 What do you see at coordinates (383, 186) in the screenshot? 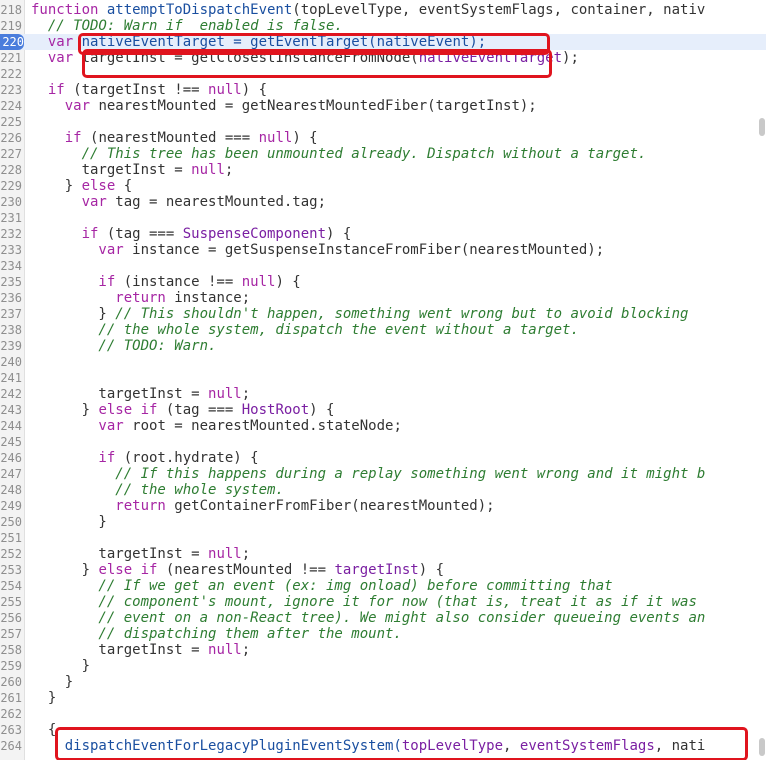
I see `code-line-229: 229 } else {` at bounding box center [383, 186].